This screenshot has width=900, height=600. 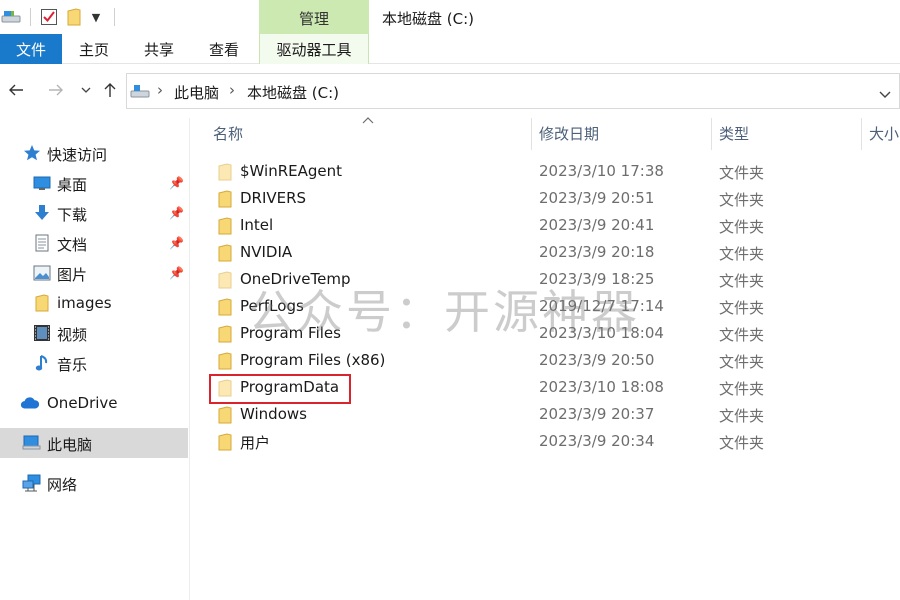 I want to click on nav-music: 音乐, so click(x=94, y=363).